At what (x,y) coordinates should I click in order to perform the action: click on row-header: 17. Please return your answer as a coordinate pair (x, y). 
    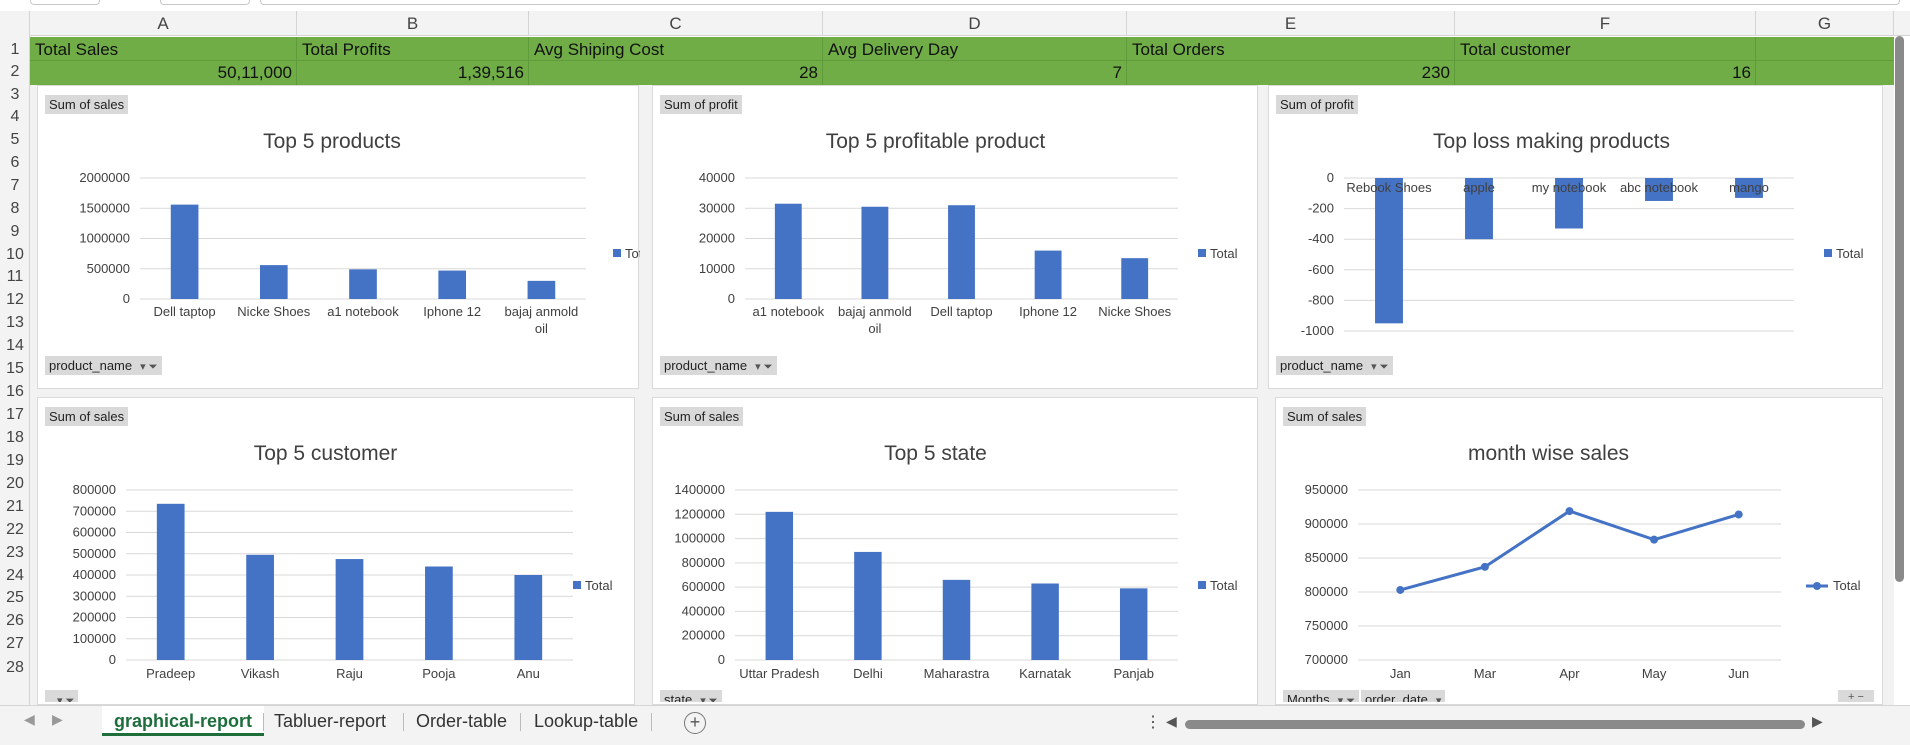
    Looking at the image, I should click on (15, 415).